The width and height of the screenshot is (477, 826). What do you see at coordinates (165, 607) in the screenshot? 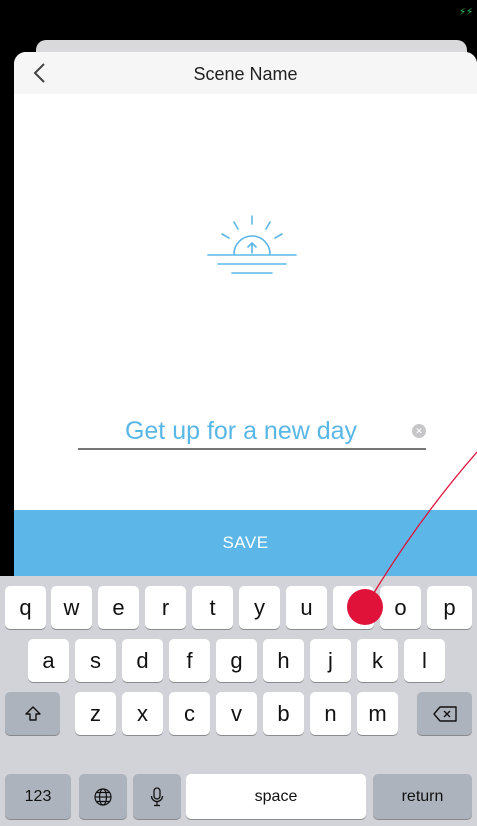
I see `key-r: r` at bounding box center [165, 607].